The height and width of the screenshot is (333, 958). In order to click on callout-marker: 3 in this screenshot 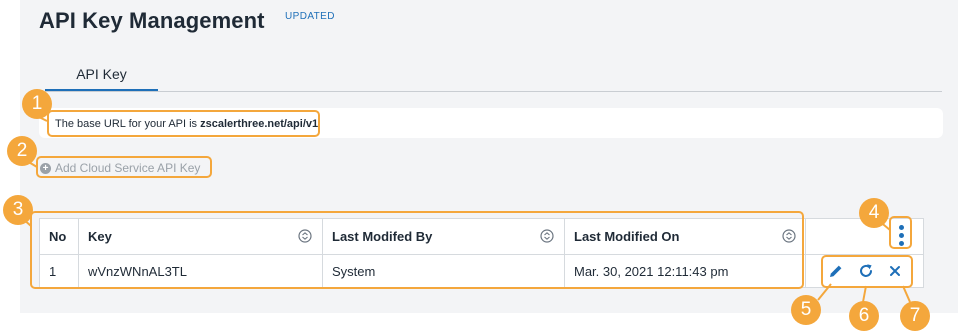, I will do `click(18, 210)`.